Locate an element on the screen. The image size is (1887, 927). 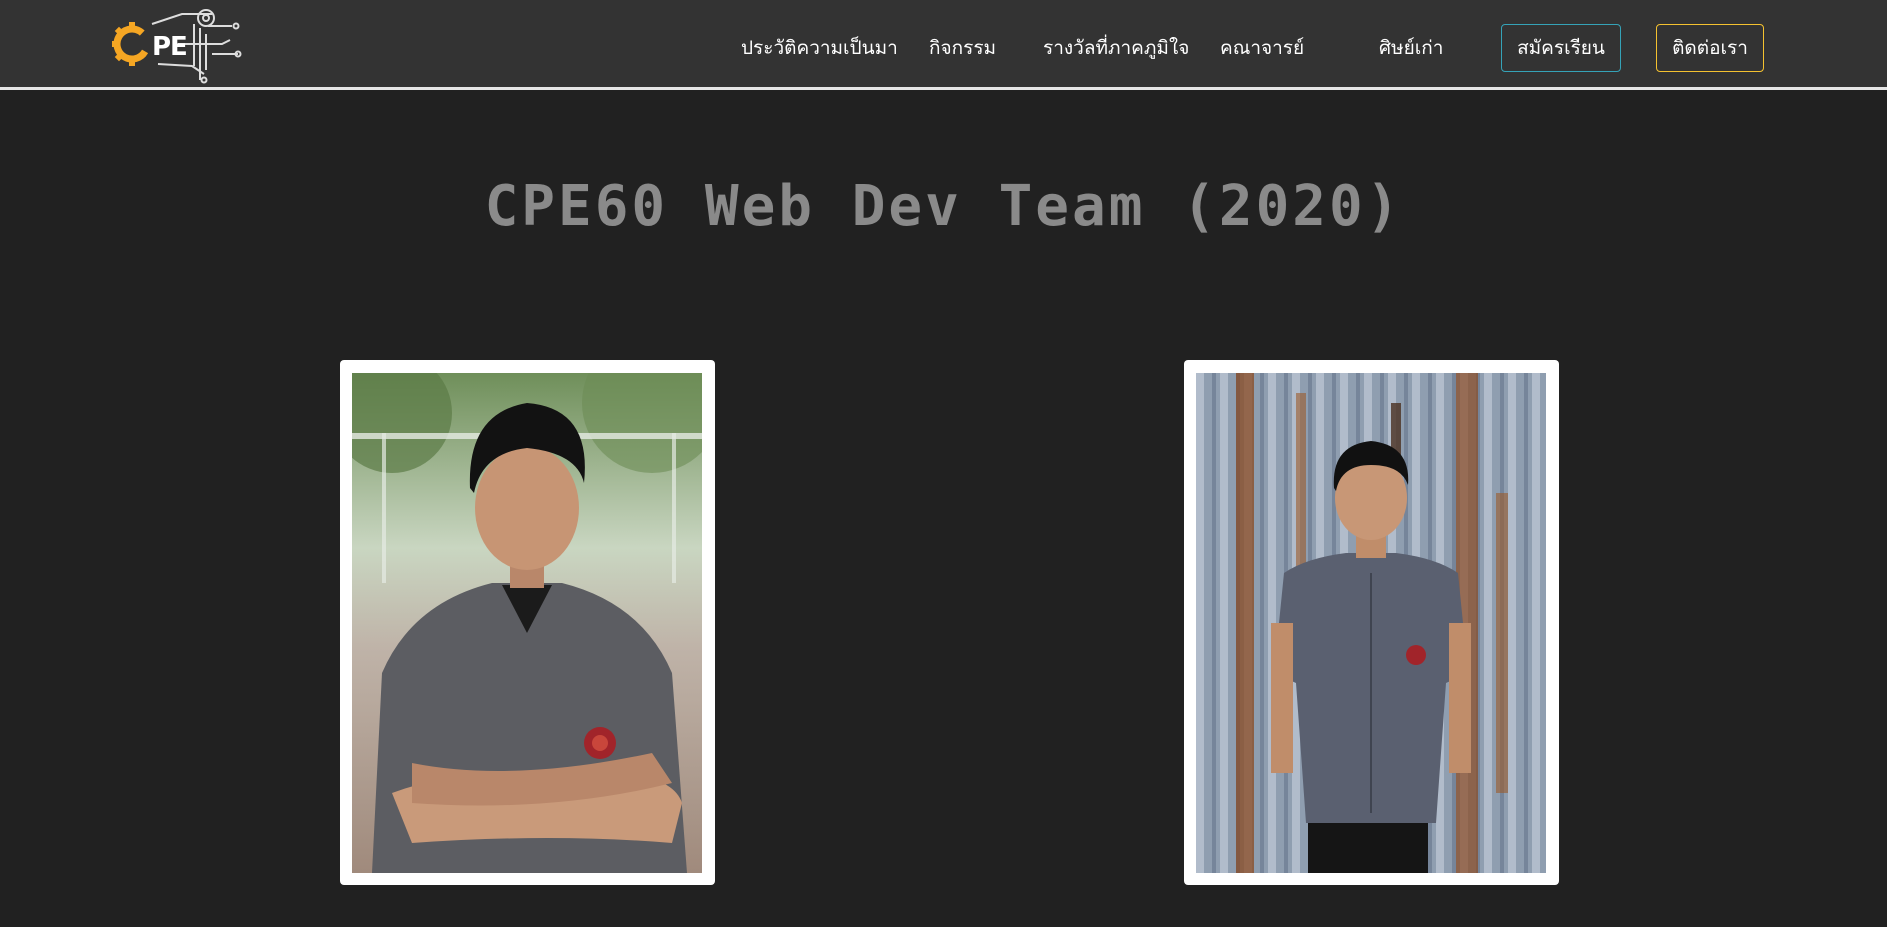
cpe-logo: P E is located at coordinates (177, 45).